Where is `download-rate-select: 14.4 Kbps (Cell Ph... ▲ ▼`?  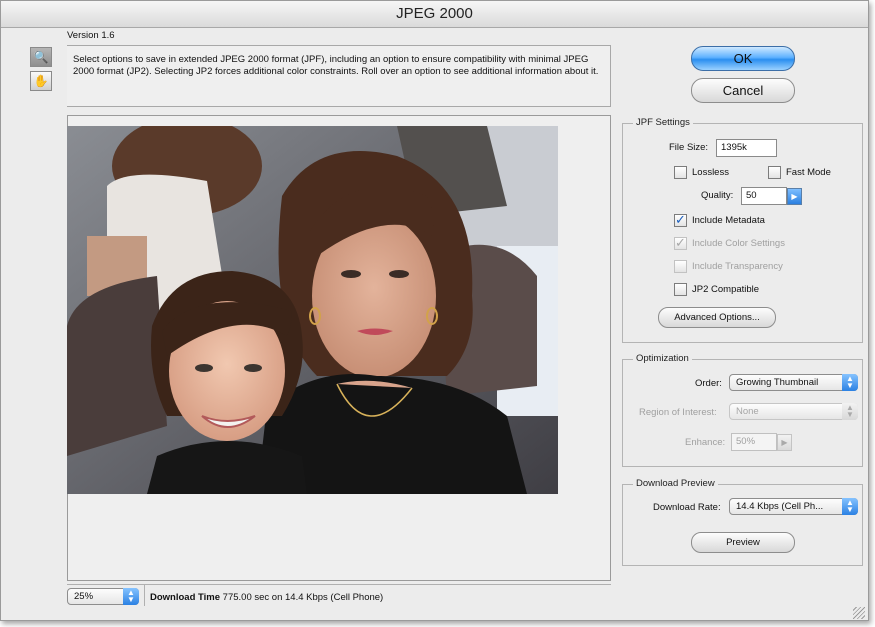
download-rate-select: 14.4 Kbps (Cell Ph... ▲ ▼ is located at coordinates (793, 506).